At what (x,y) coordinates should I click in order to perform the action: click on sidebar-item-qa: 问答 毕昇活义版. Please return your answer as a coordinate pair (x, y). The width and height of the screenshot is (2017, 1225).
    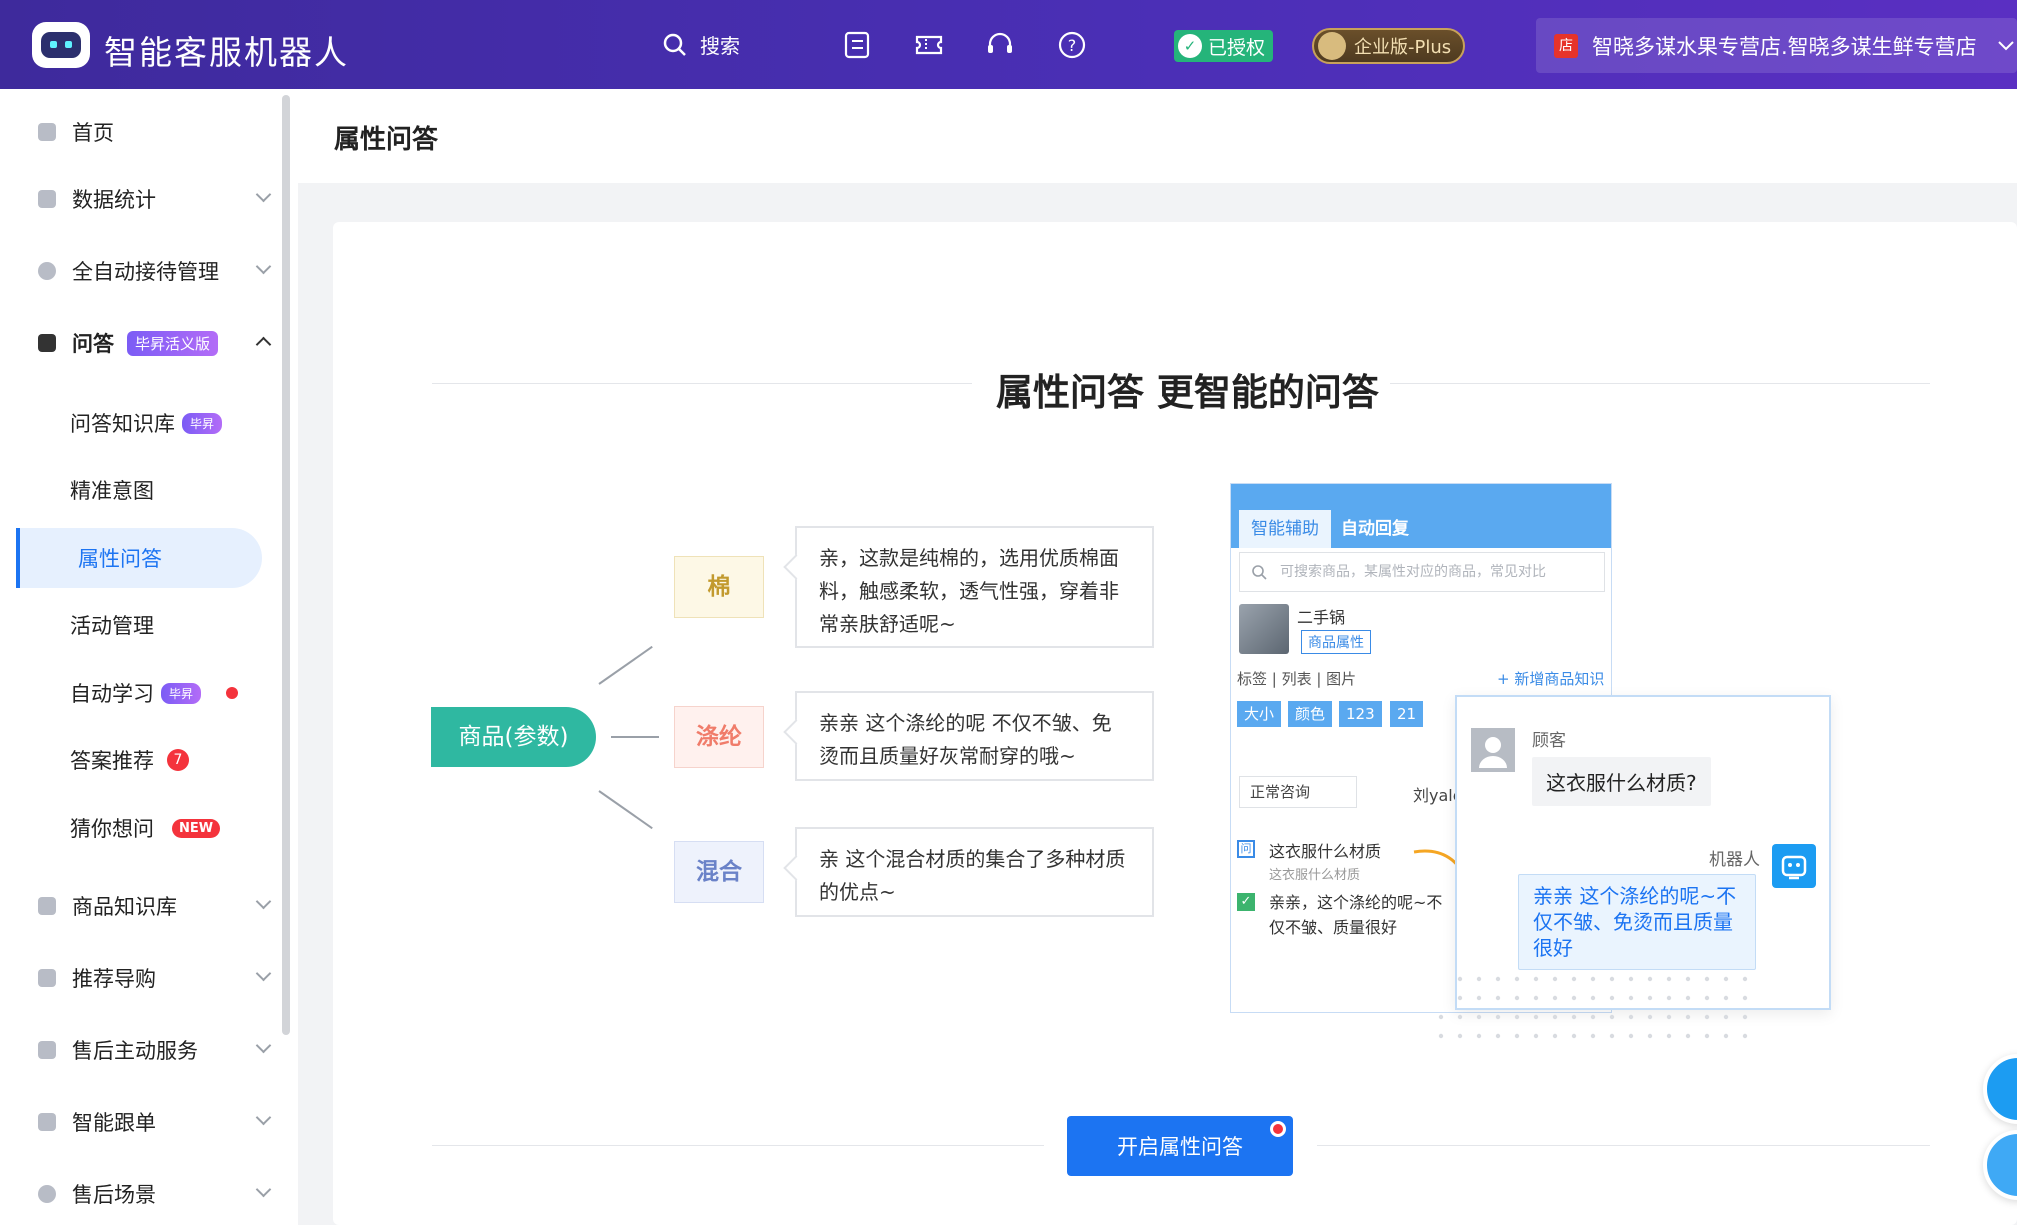
    Looking at the image, I should click on (144, 343).